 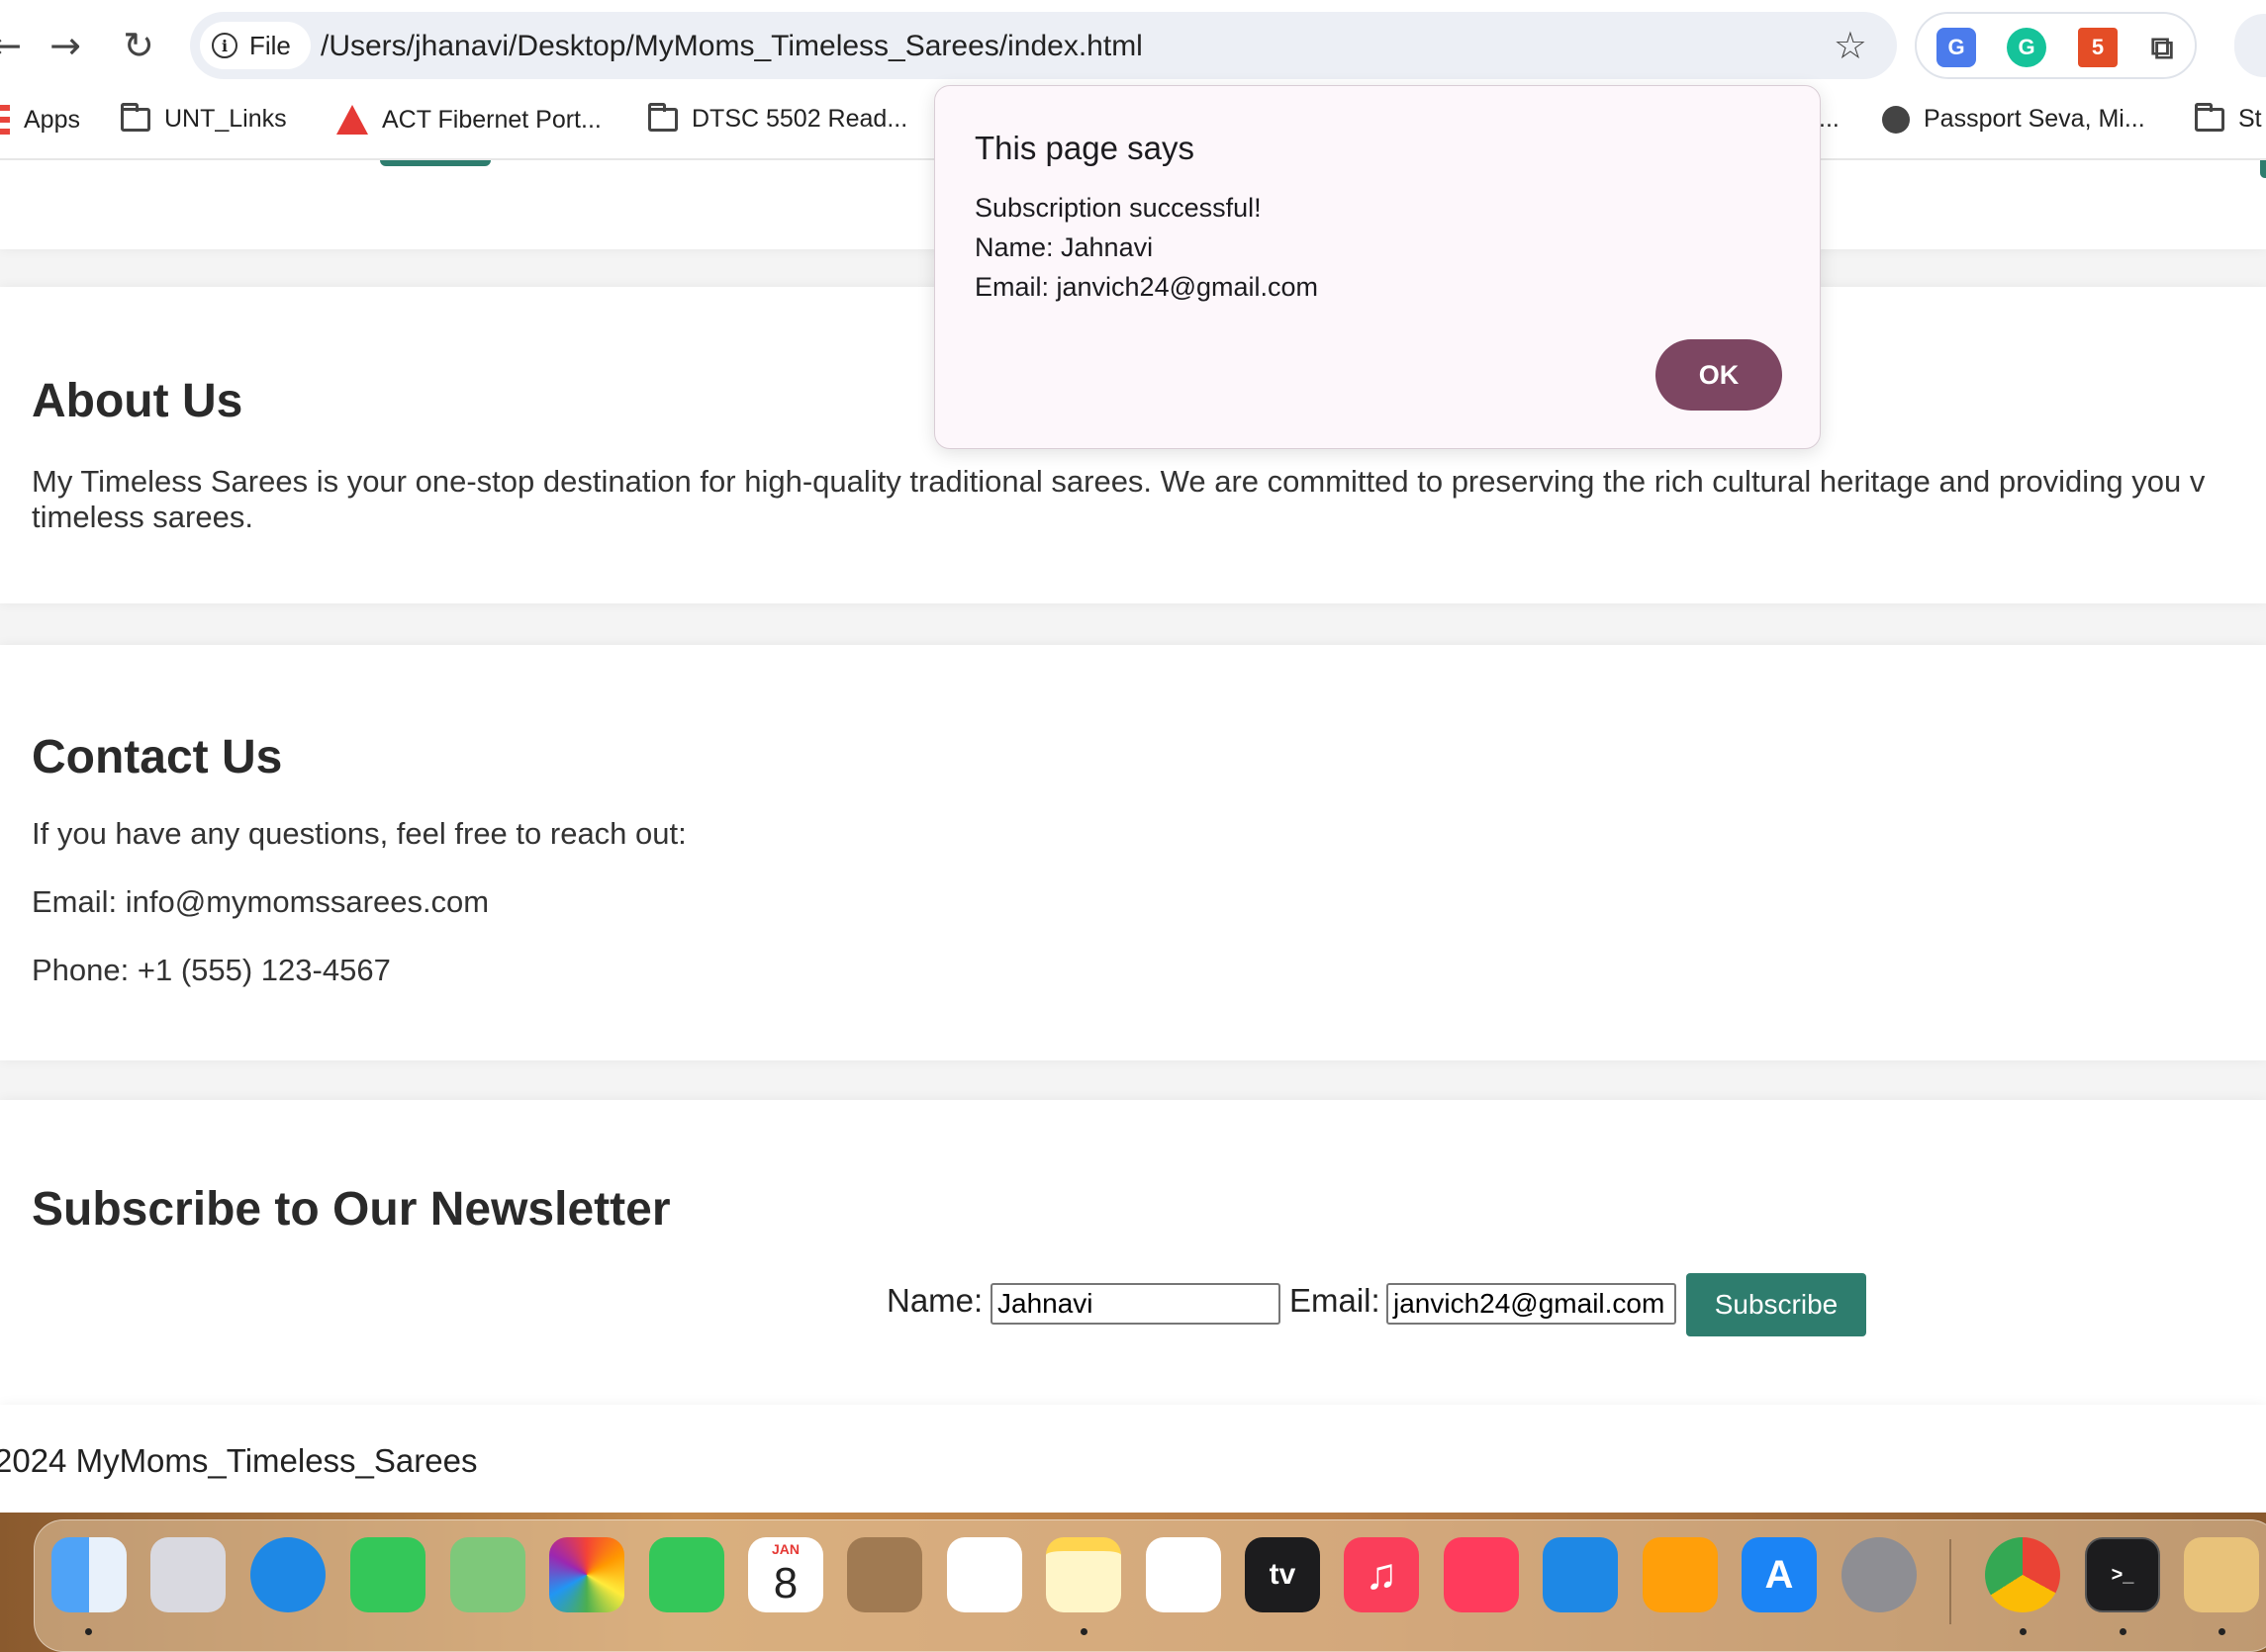 I want to click on bookmark-apps: Apps, so click(x=40, y=120).